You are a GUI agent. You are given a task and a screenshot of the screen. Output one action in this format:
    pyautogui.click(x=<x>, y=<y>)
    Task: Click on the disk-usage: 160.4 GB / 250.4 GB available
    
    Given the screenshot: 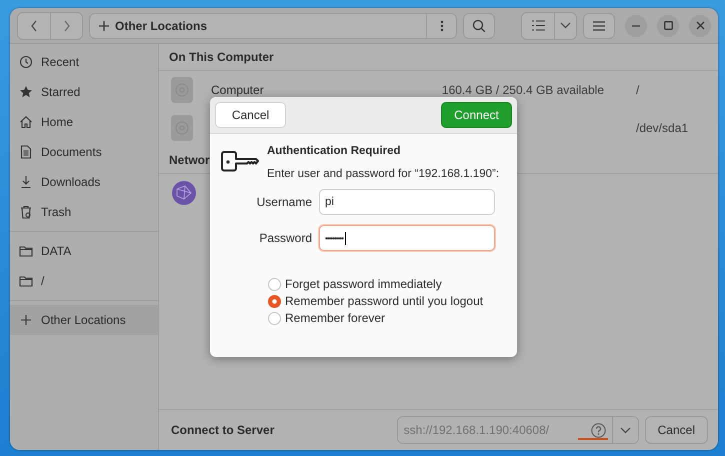 What is the action you would take?
    pyautogui.click(x=522, y=90)
    